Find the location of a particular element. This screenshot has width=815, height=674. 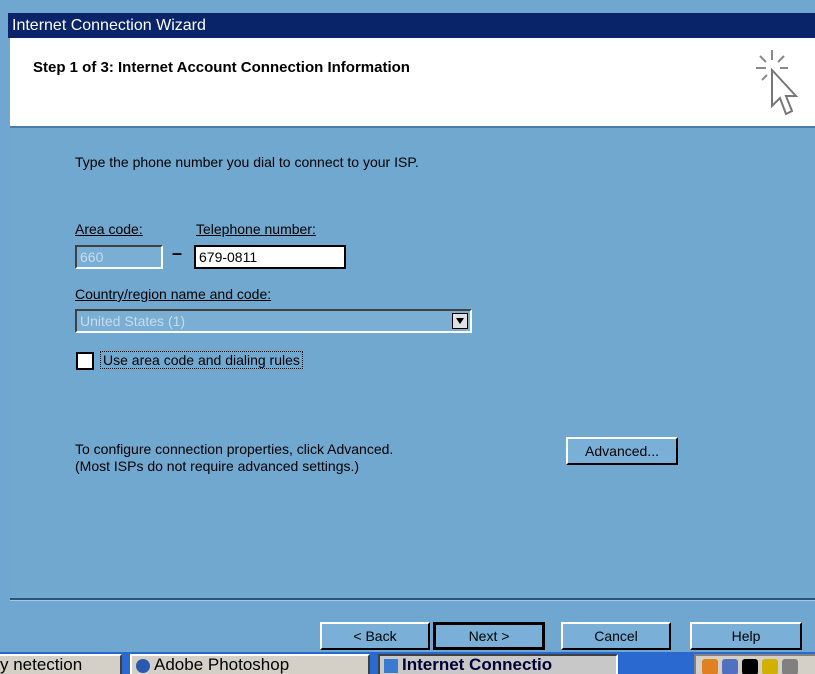

phone-dash: – is located at coordinates (177, 253).